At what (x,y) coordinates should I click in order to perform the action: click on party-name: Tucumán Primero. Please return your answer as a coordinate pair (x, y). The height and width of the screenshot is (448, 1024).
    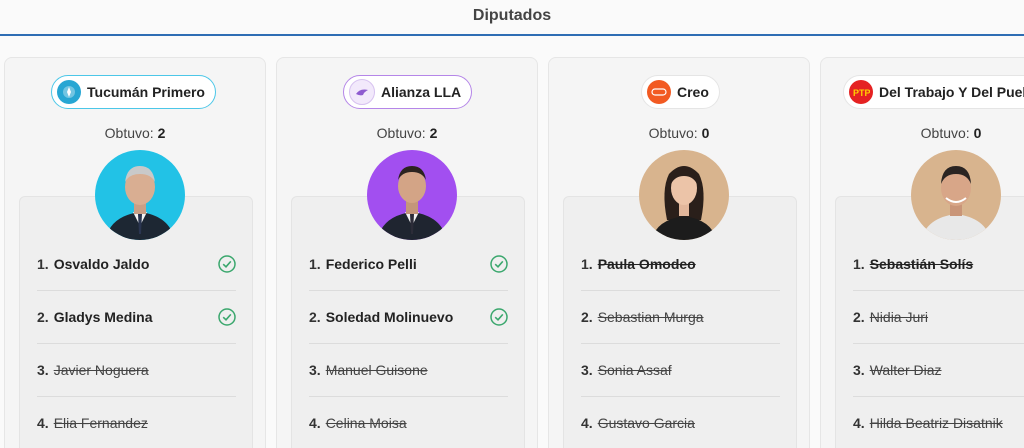
    Looking at the image, I should click on (146, 92).